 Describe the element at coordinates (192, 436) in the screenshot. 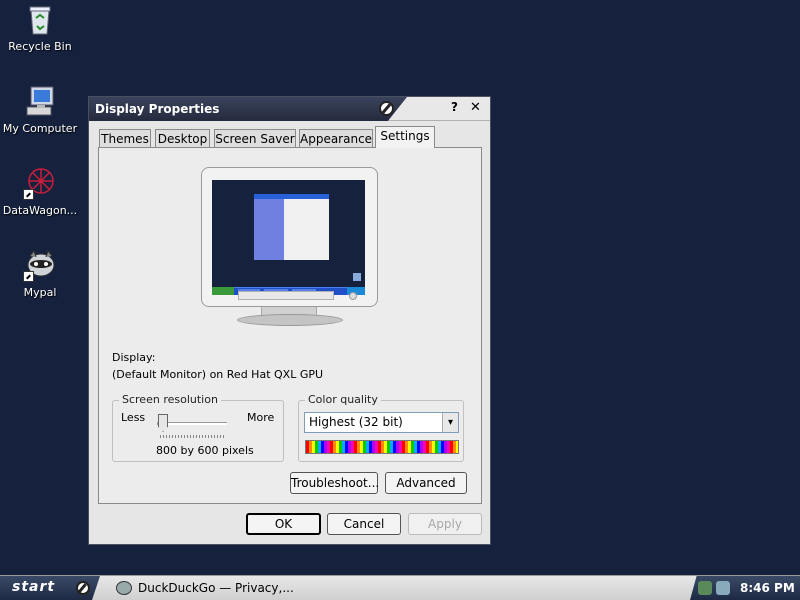

I see `resolution-slider-ticks` at that location.